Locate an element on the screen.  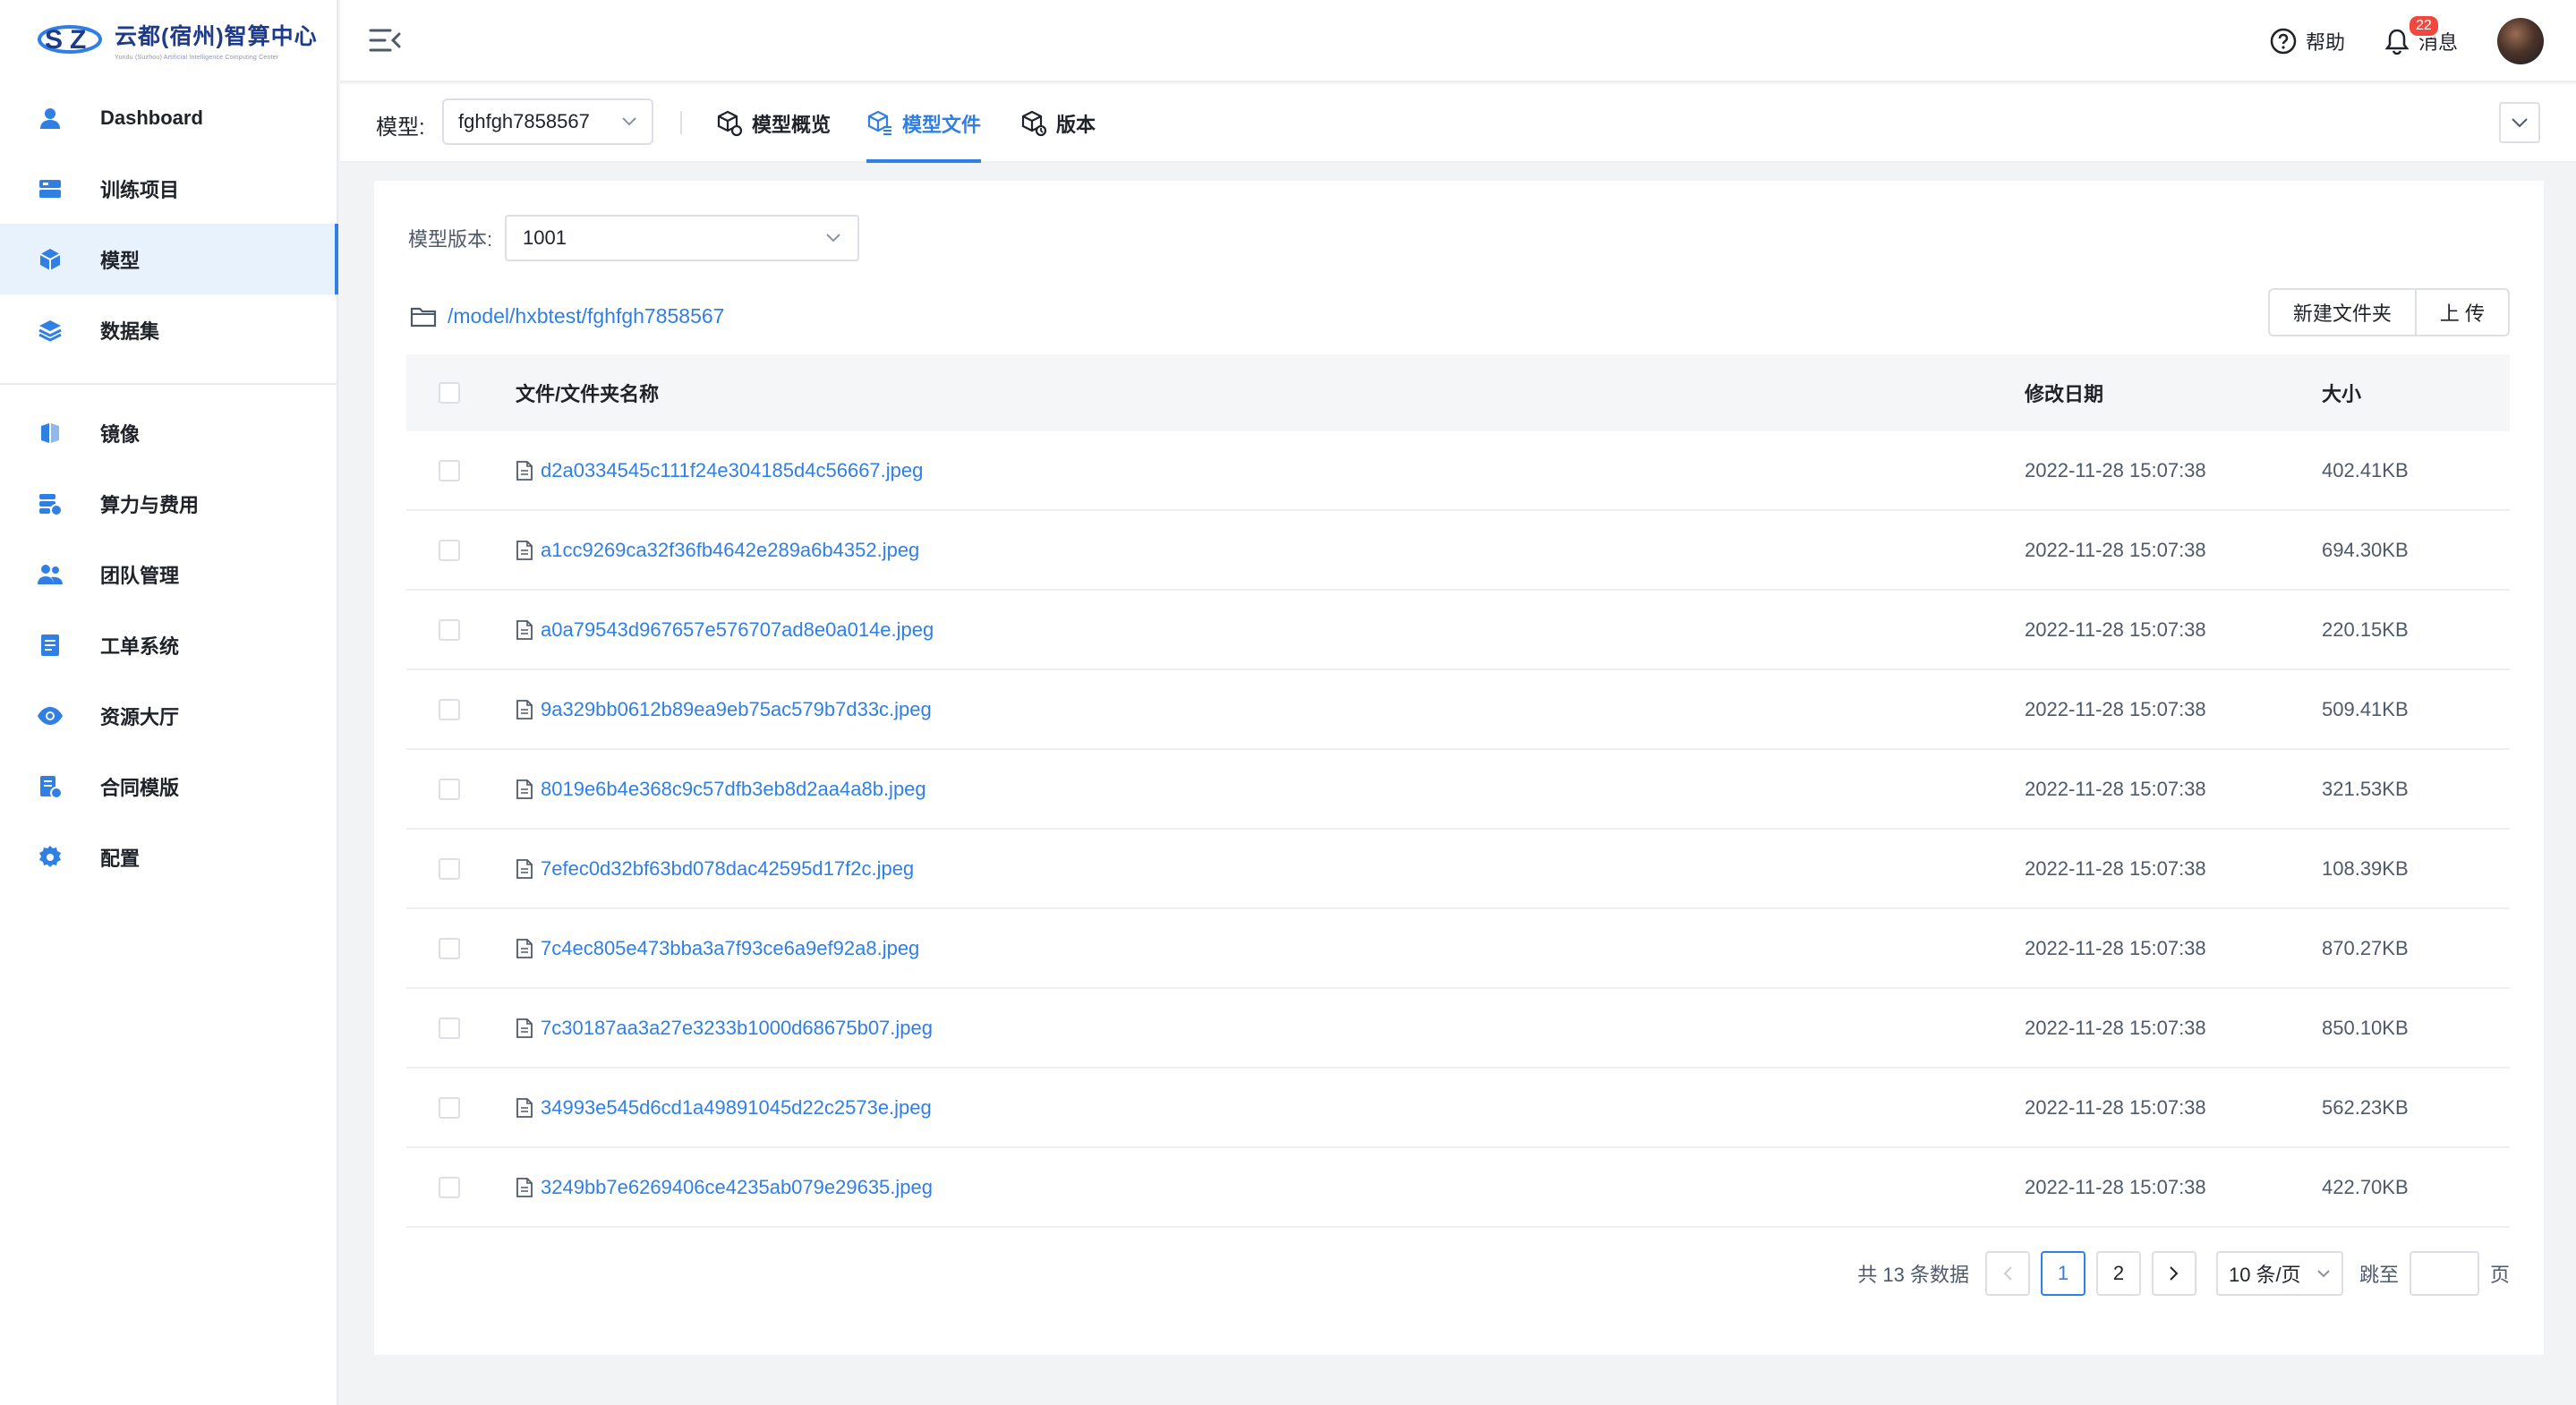
sidebar-item-resource-hall: 资源大厅 is located at coordinates (168, 715).